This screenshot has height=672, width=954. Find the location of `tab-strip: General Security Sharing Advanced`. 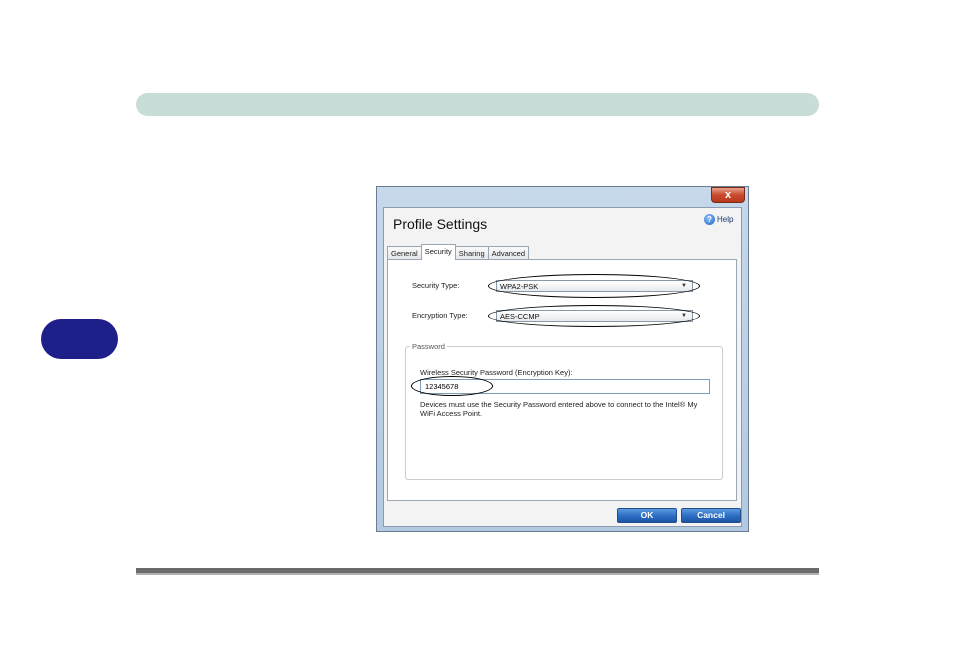

tab-strip: General Security Sharing Advanced is located at coordinates (458, 252).